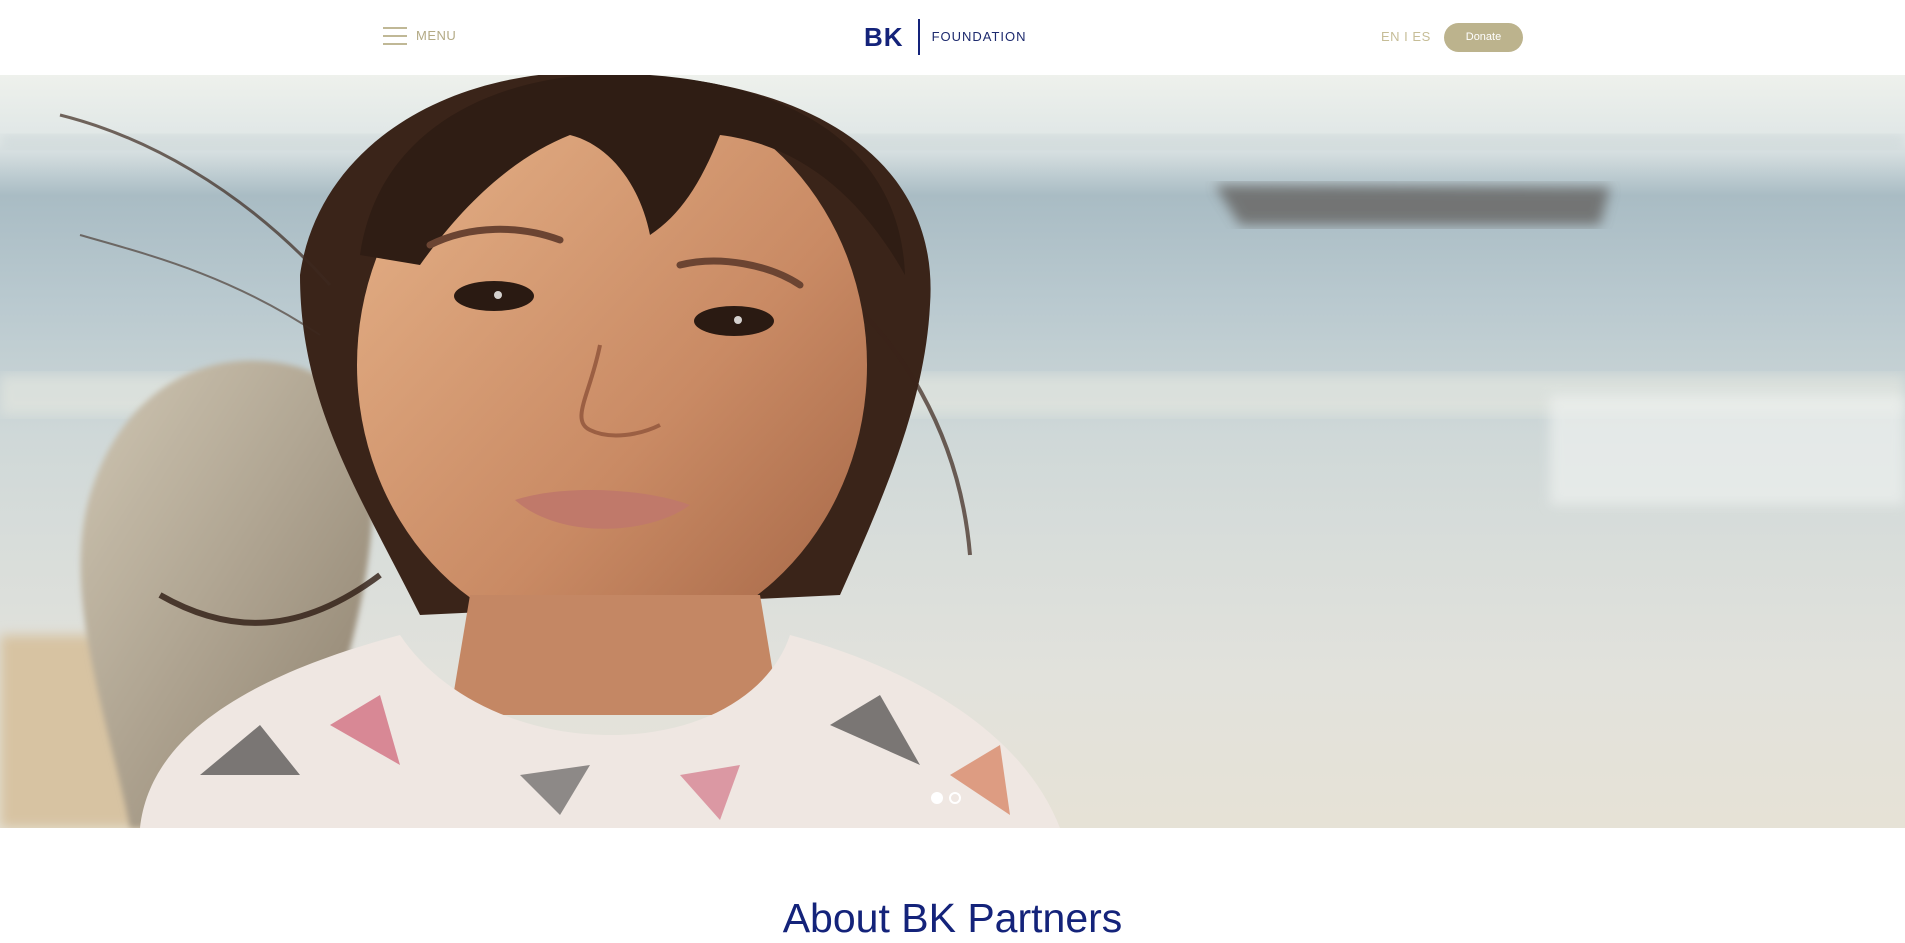 This screenshot has width=1905, height=943. I want to click on bk-foundation-logo: BK FOUNDATION, so click(945, 37).